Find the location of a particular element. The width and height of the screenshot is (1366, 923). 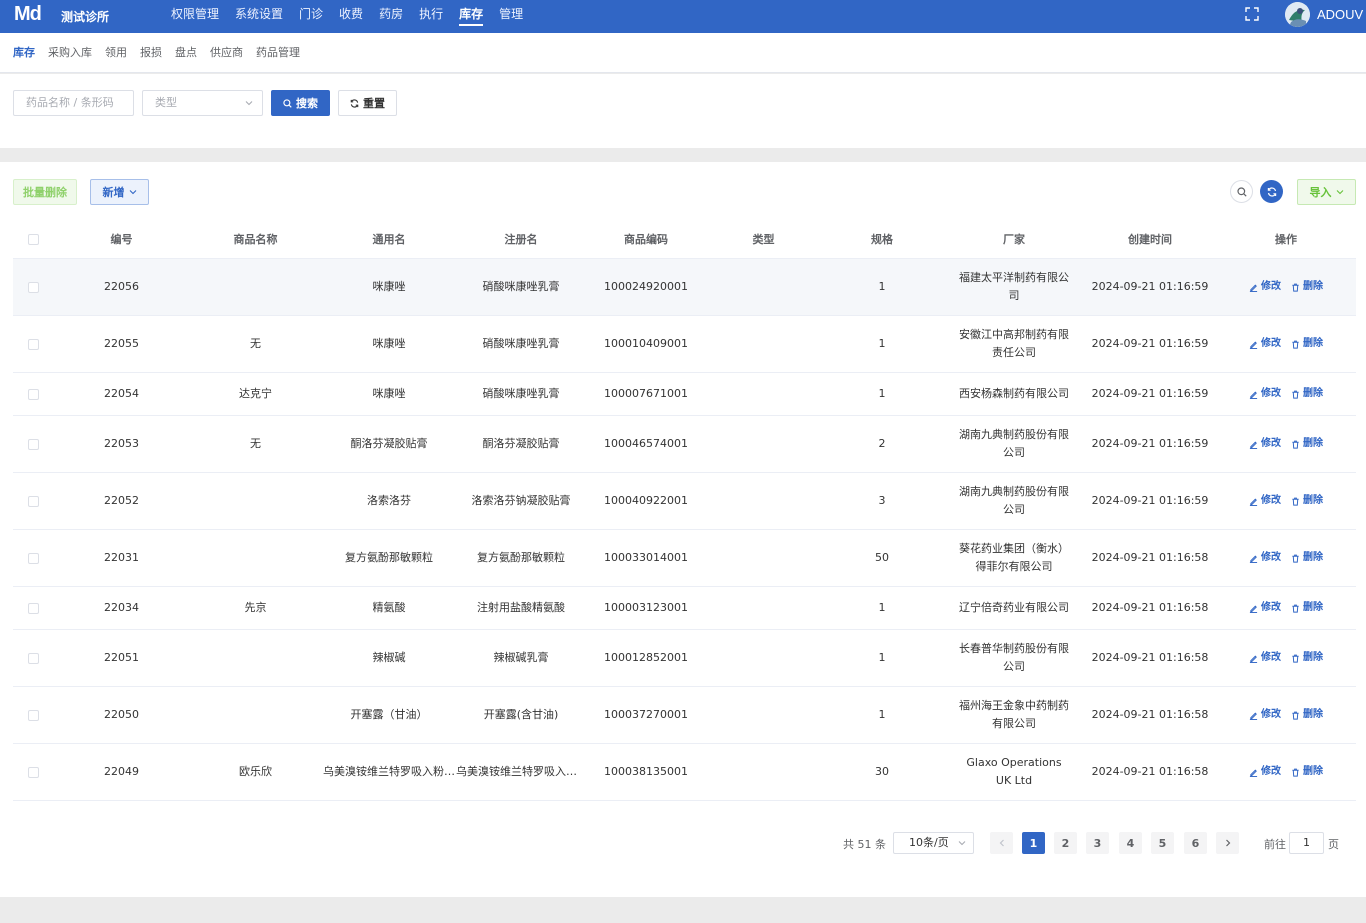

sub-nav-item-stocktake: 盘点 is located at coordinates (186, 53).